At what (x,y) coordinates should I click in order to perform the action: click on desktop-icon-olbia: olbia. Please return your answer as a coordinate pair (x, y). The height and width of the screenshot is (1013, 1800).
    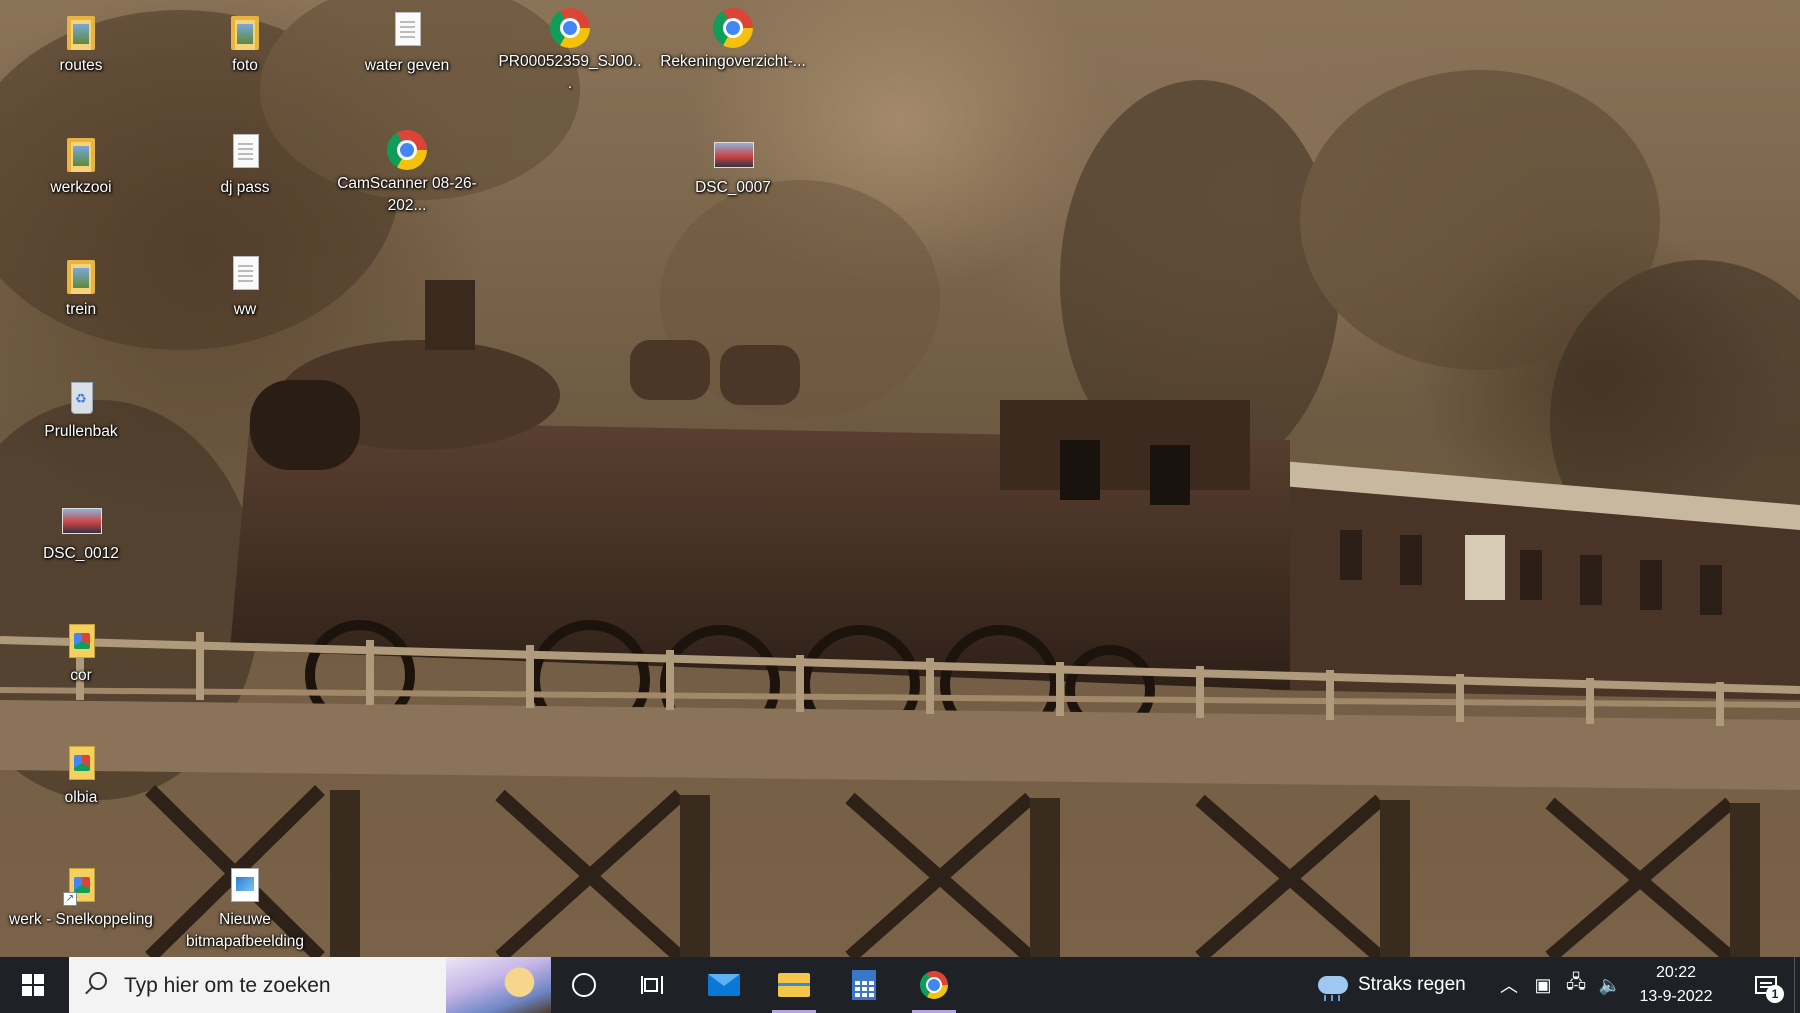
    Looking at the image, I should click on (81, 775).